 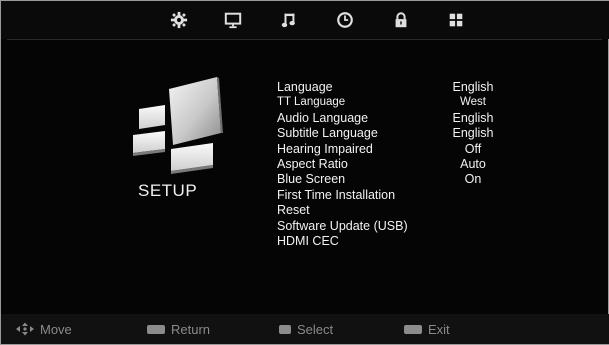 What do you see at coordinates (327, 133) in the screenshot?
I see `menu-item-label: Subtitle Language` at bounding box center [327, 133].